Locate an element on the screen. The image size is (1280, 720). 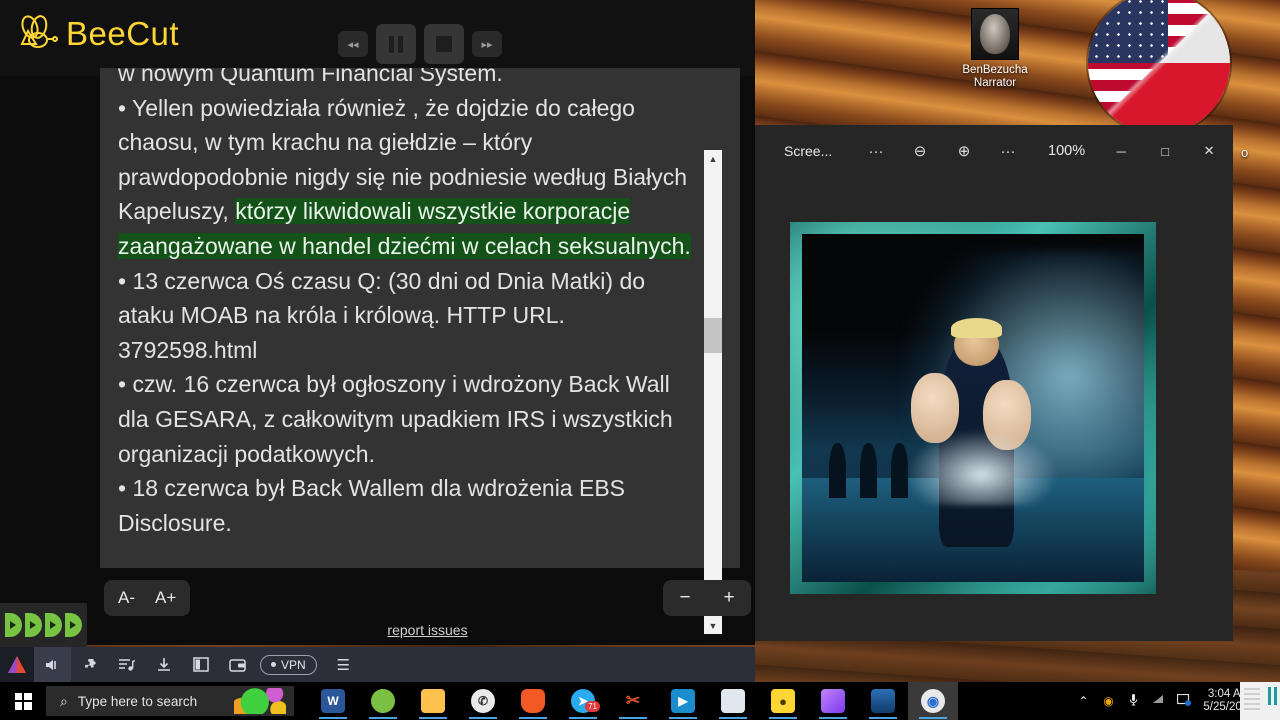
search-icon: ⌕ is located at coordinates (64, 700).